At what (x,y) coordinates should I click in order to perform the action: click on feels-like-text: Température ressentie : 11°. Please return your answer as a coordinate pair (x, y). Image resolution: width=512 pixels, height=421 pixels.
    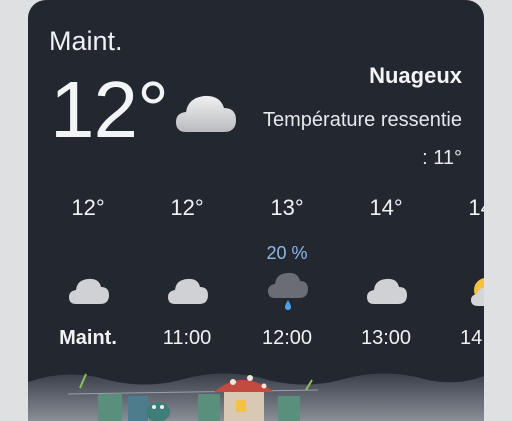
    Looking at the image, I should click on (362, 139).